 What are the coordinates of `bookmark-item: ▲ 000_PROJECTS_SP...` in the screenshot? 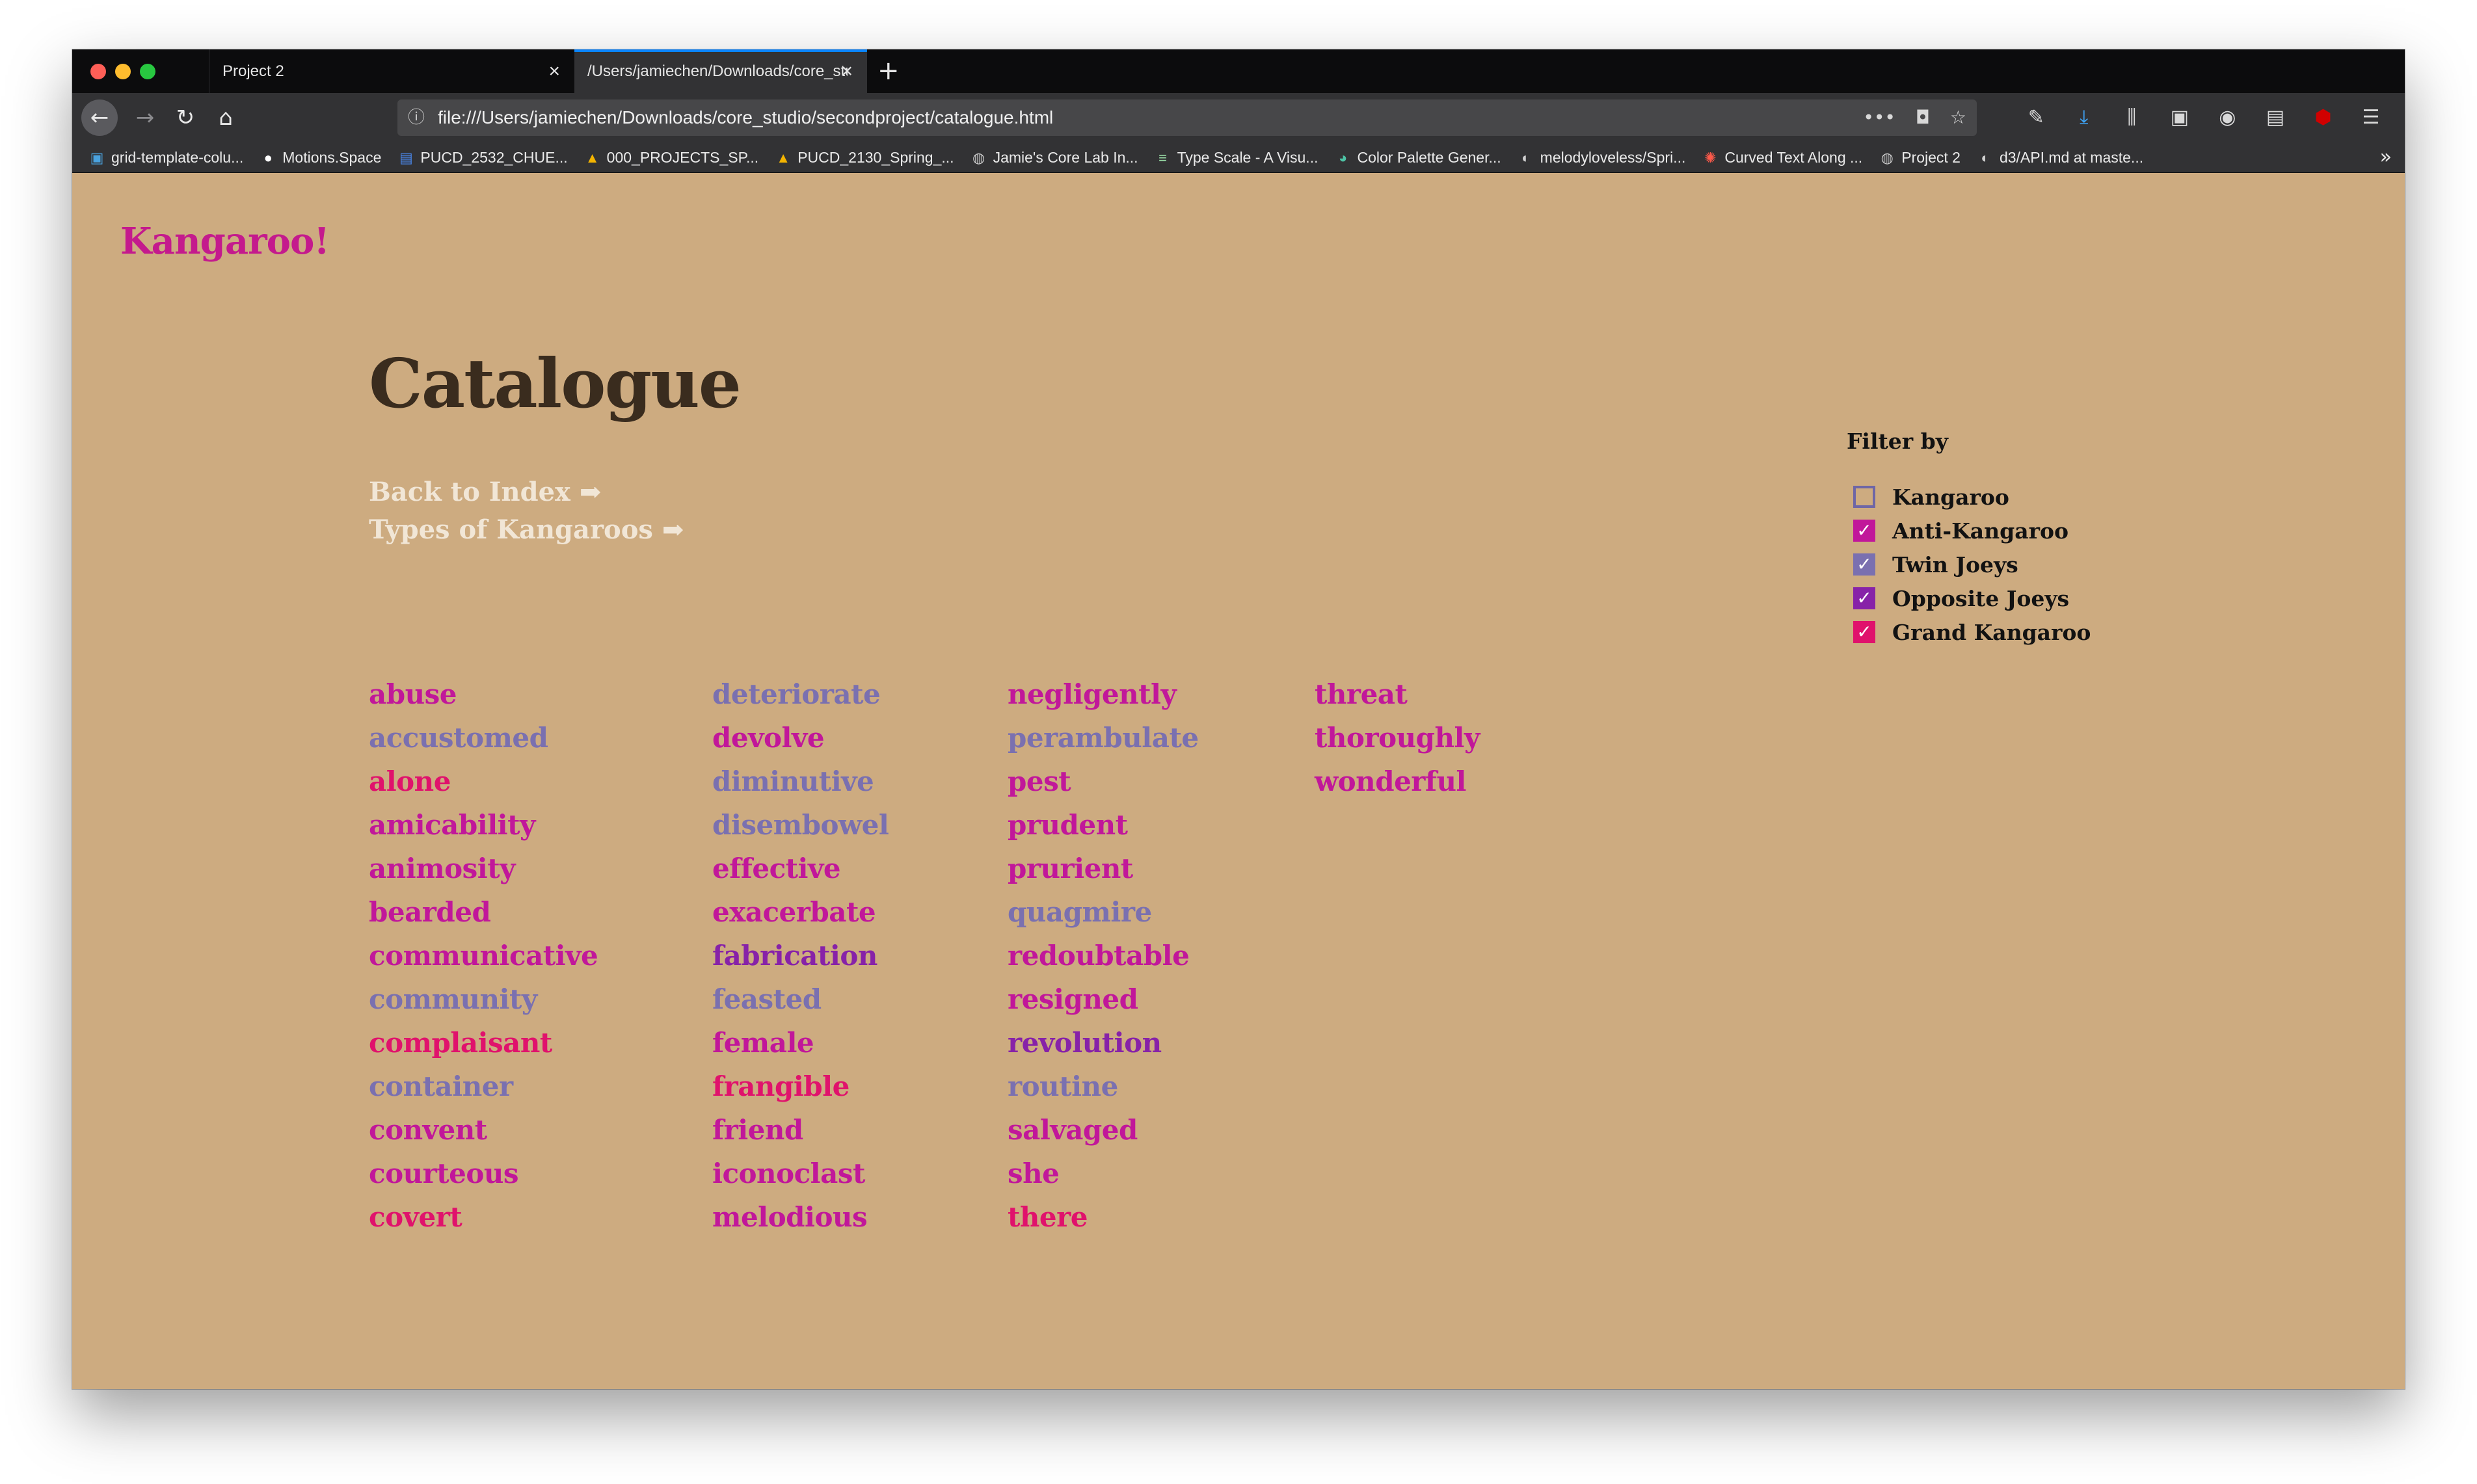 It's located at (671, 157).